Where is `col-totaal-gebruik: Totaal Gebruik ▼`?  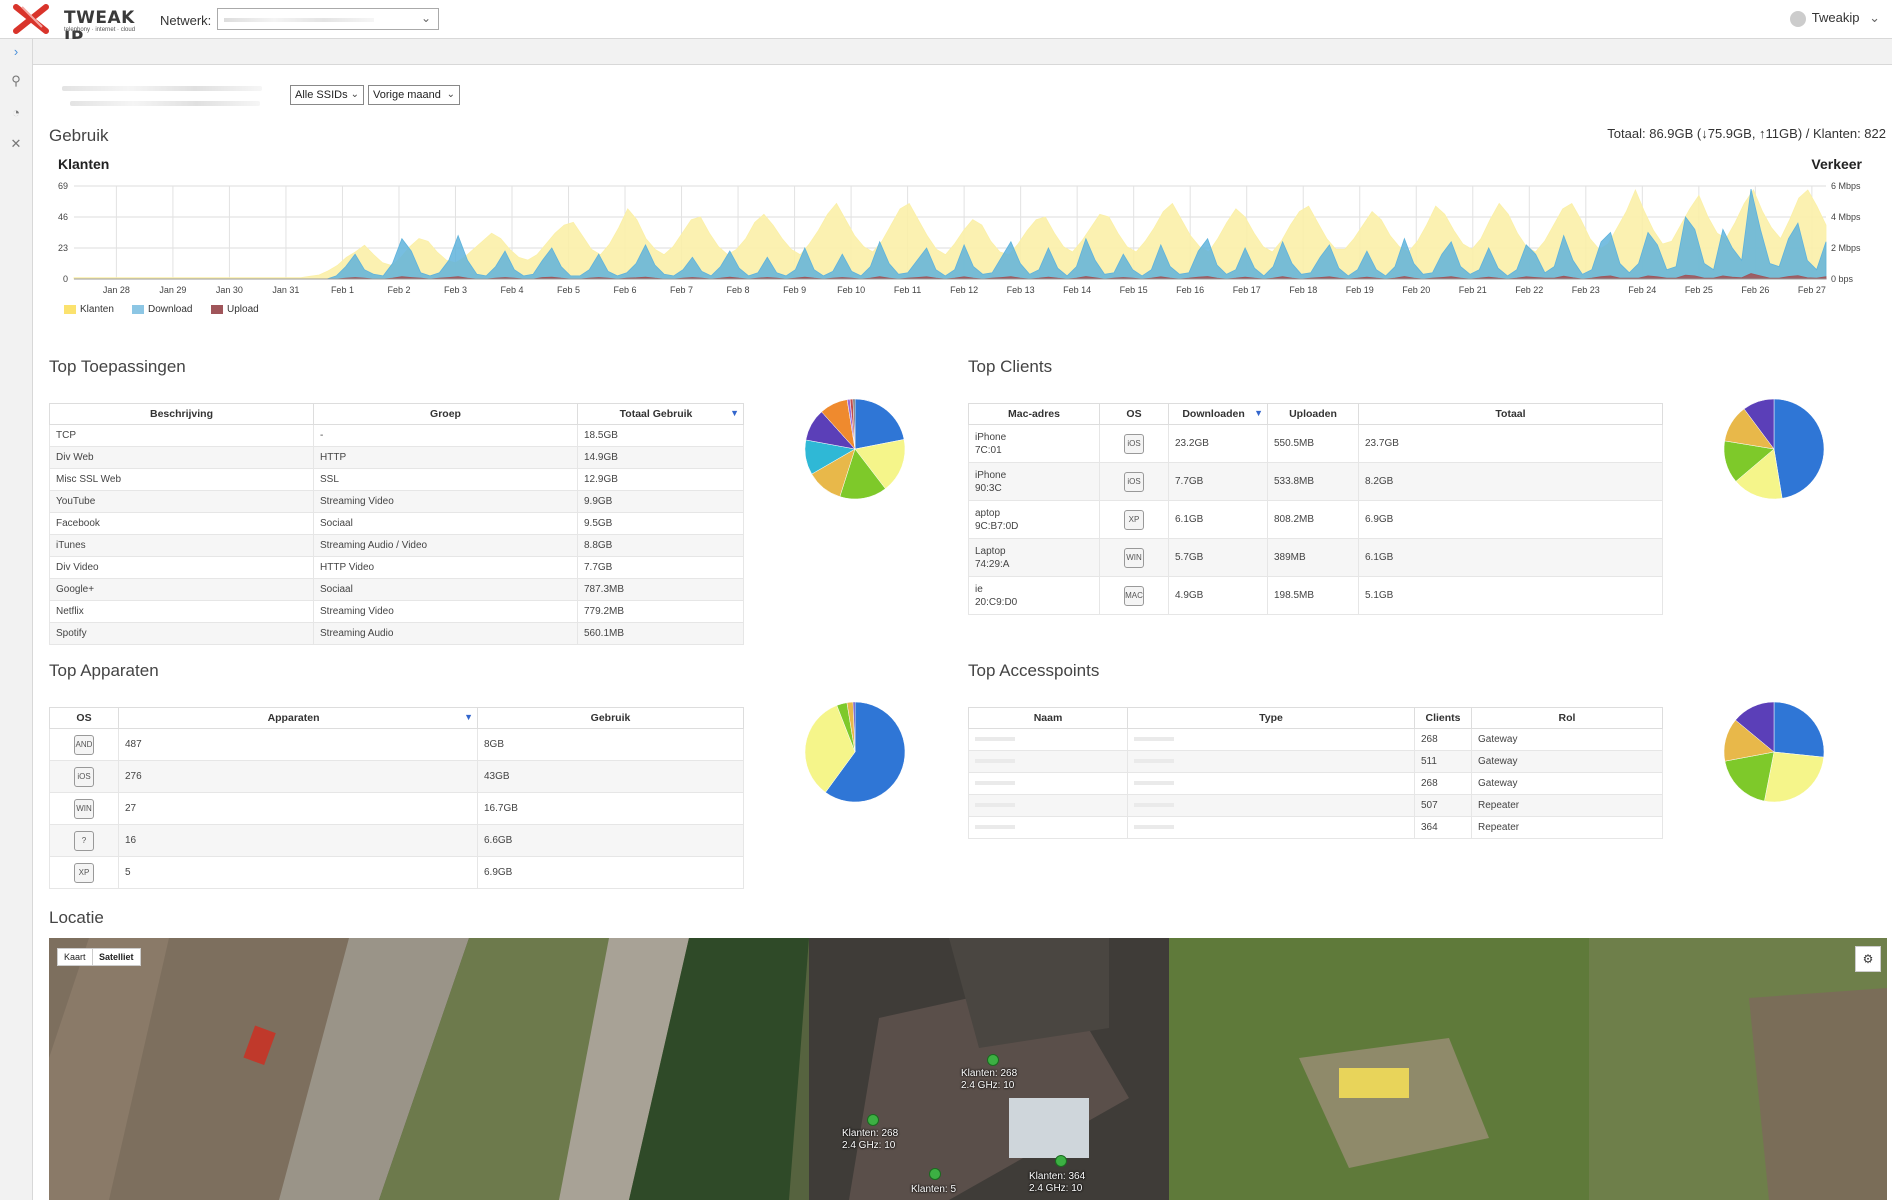
col-totaal-gebruik: Totaal Gebruik ▼ is located at coordinates (660, 414).